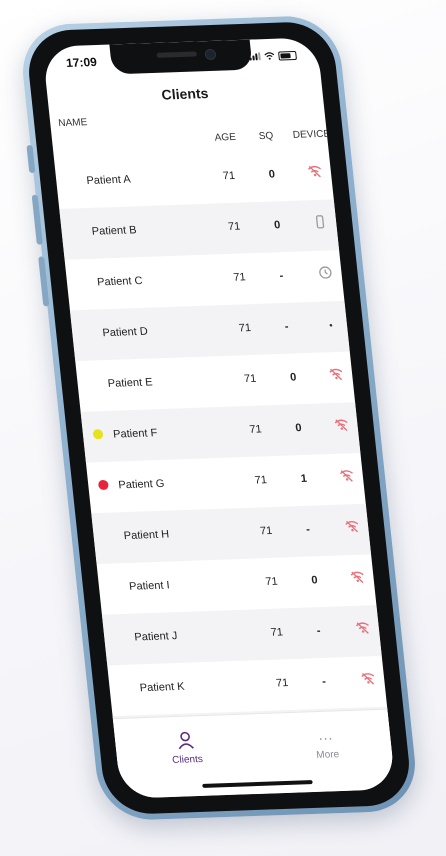 The width and height of the screenshot is (446, 856). Describe the element at coordinates (287, 55) in the screenshot. I see `battery-icon` at that location.